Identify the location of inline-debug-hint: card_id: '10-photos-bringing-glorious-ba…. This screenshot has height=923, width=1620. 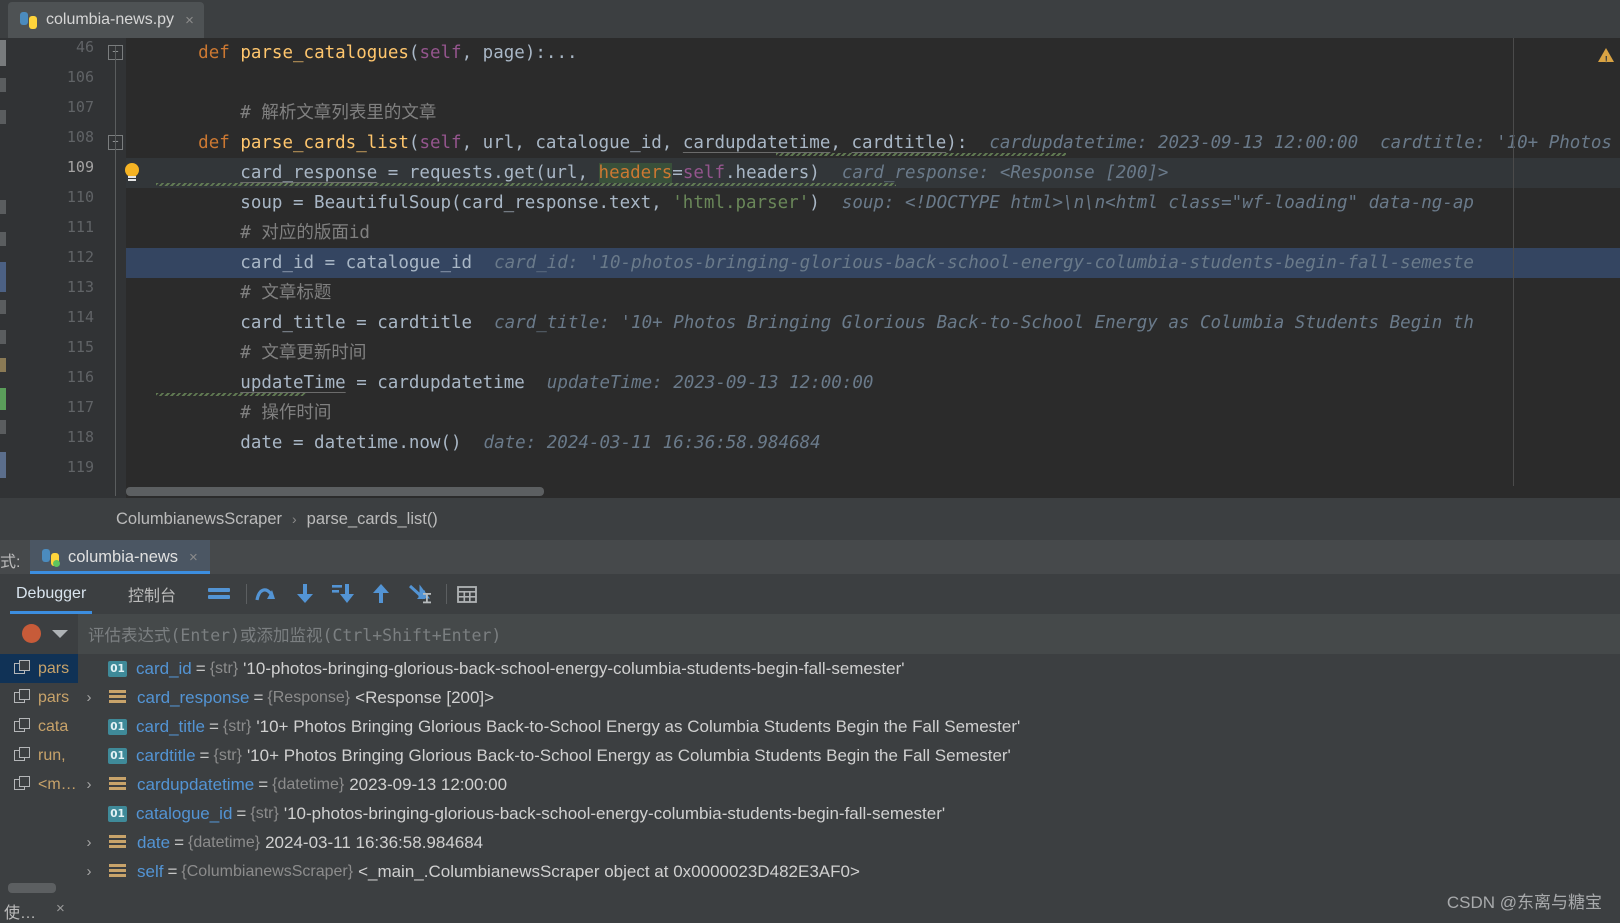
(984, 263).